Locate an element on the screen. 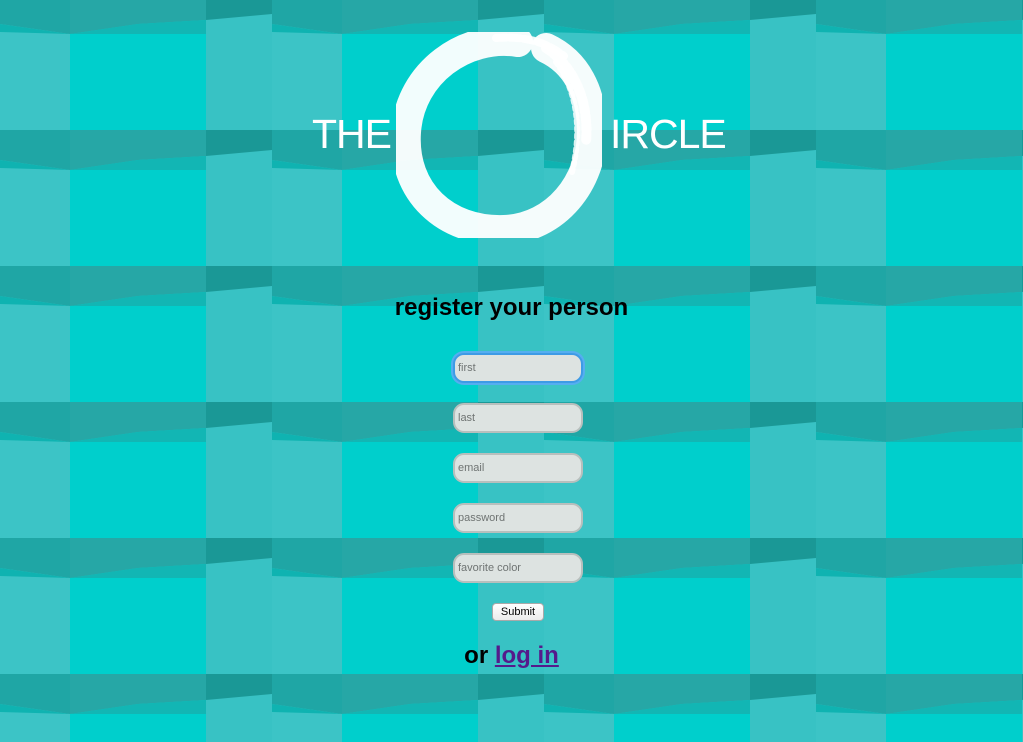 The height and width of the screenshot is (742, 1023). login-link: log in is located at coordinates (527, 655).